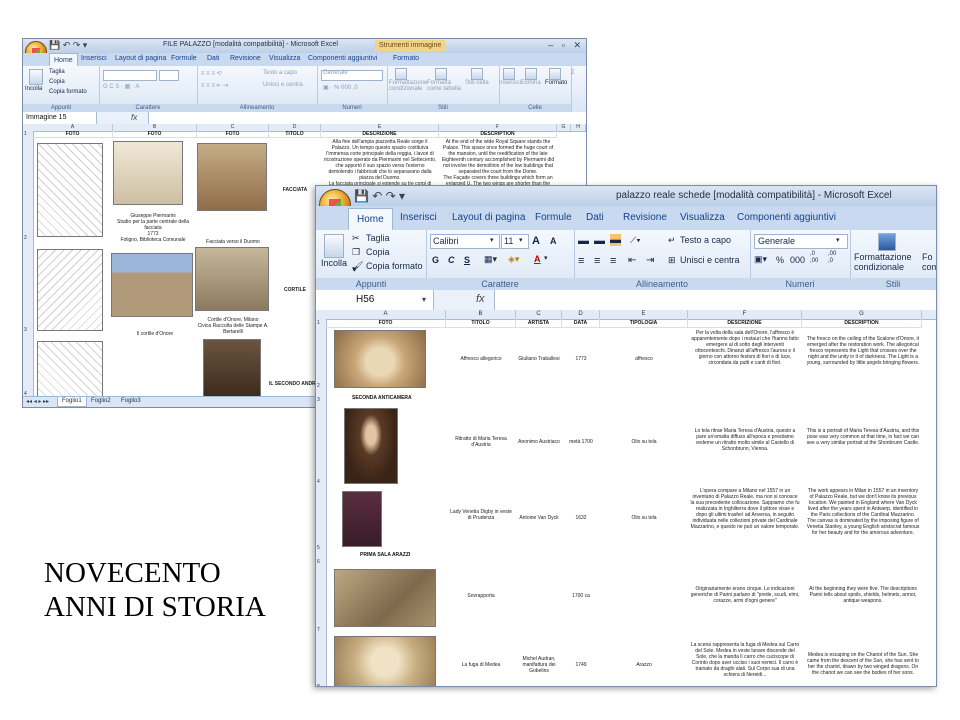  What do you see at coordinates (780, 260) in the screenshot?
I see `percent-button: %` at bounding box center [780, 260].